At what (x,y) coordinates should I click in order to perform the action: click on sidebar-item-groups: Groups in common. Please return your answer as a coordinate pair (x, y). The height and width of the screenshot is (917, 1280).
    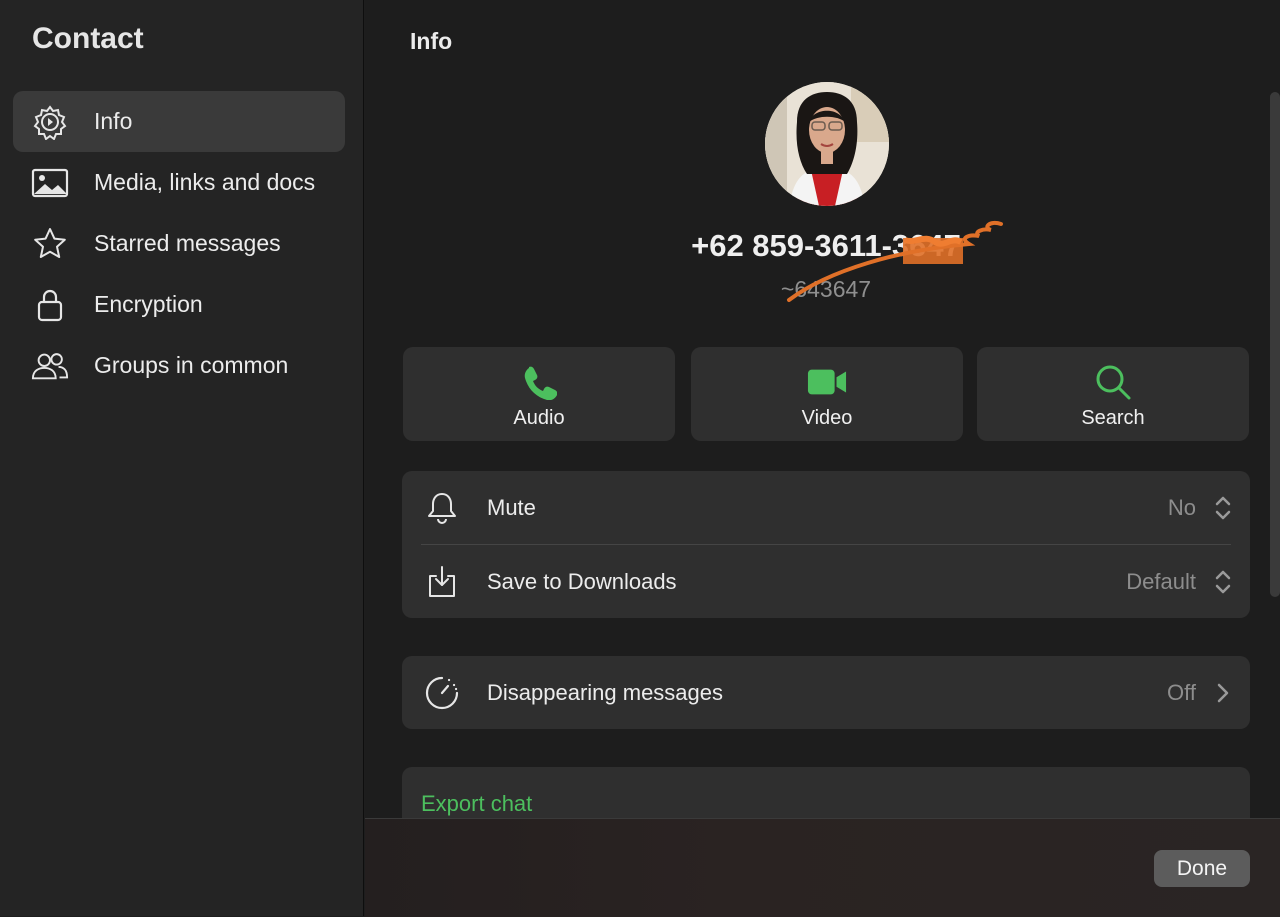
    Looking at the image, I should click on (179, 365).